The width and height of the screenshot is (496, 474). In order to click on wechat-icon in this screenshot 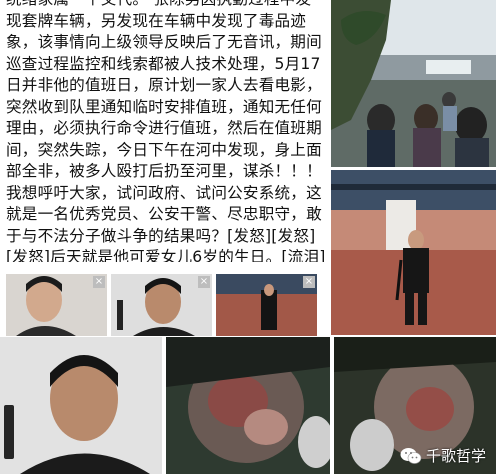, I will do `click(411, 455)`.